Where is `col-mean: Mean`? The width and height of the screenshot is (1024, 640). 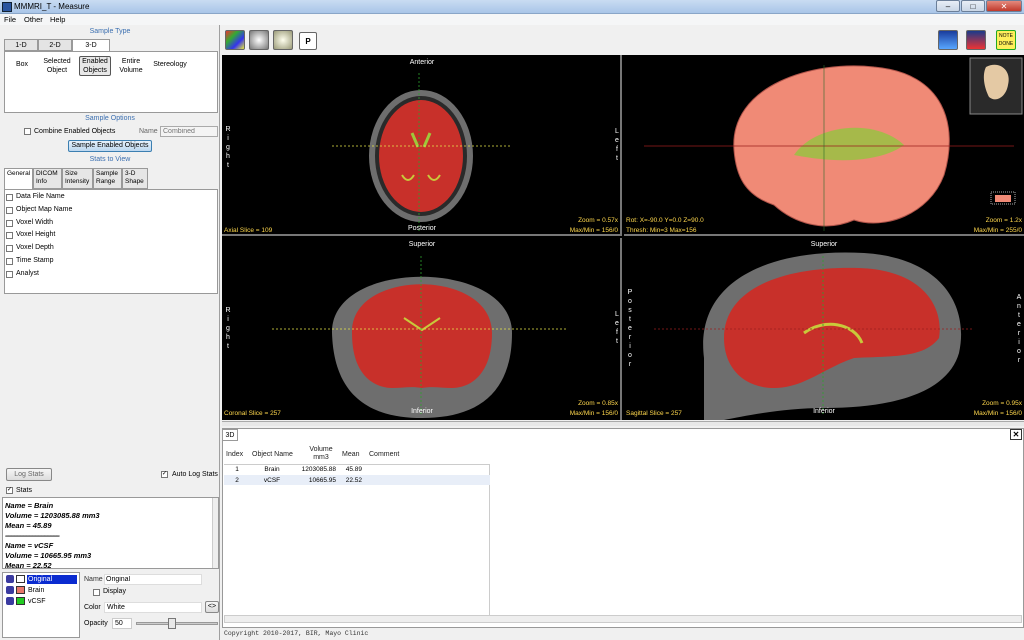 col-mean: Mean is located at coordinates (351, 454).